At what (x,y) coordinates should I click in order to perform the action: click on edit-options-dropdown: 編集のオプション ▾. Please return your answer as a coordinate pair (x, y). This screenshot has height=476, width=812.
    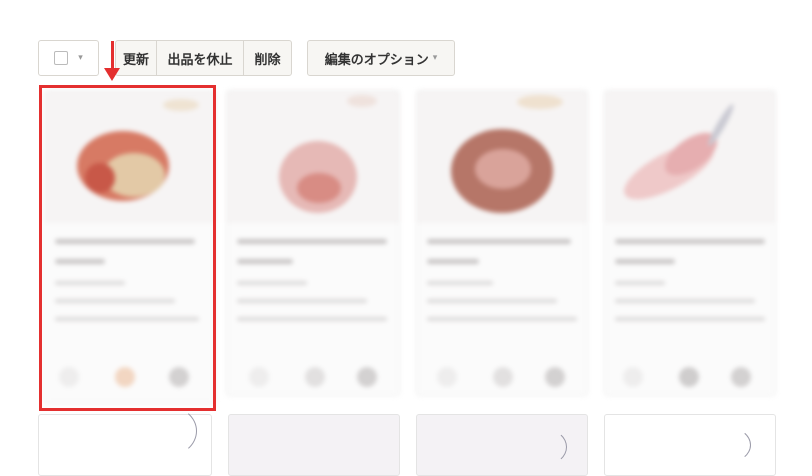
    Looking at the image, I should click on (381, 58).